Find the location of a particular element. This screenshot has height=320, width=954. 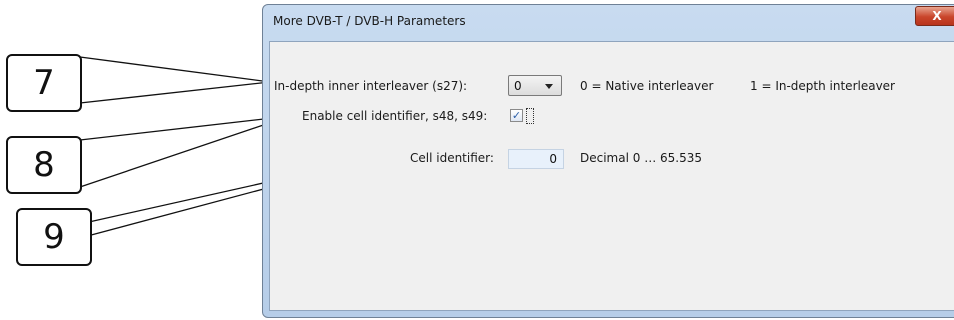

callout-9: 9 is located at coordinates (54, 237).